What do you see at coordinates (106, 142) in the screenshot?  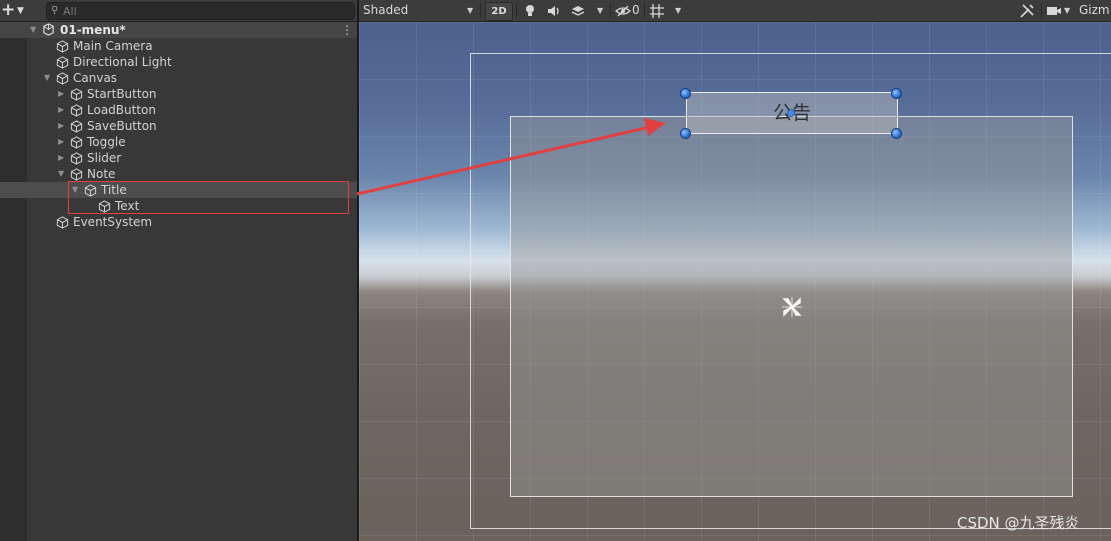 I see `hierarchy-item-label: Toggle` at bounding box center [106, 142].